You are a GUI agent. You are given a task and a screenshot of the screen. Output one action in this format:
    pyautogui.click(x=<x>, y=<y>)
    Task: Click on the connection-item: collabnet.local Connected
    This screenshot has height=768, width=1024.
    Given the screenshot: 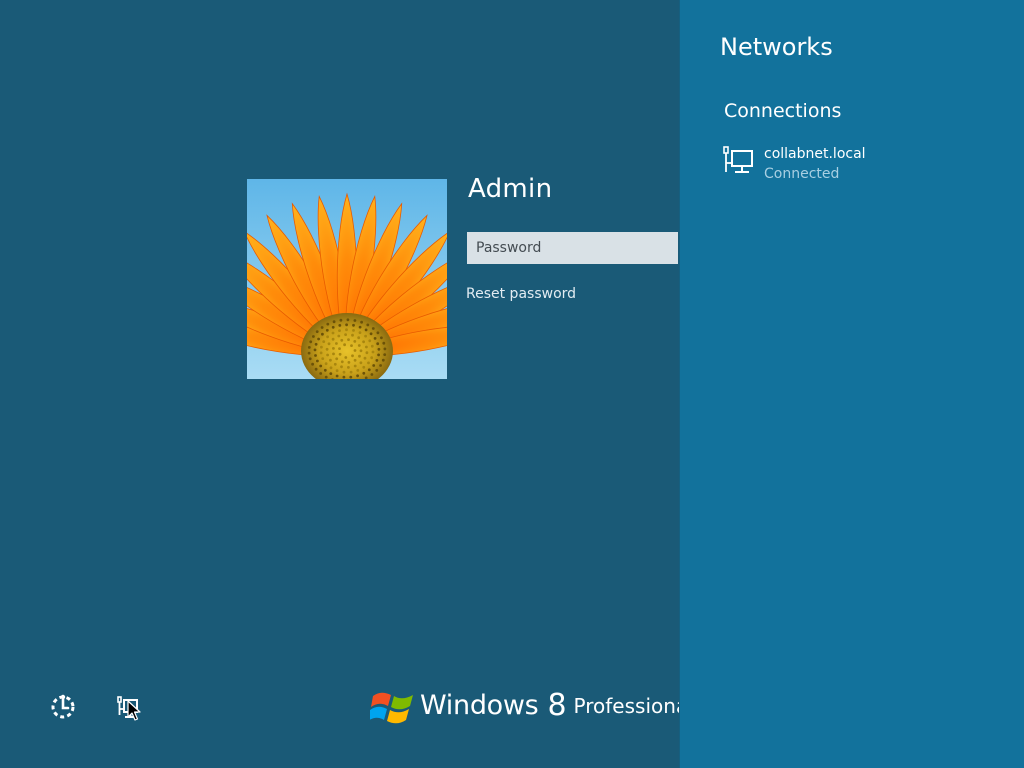 What is the action you would take?
    pyautogui.click(x=857, y=166)
    